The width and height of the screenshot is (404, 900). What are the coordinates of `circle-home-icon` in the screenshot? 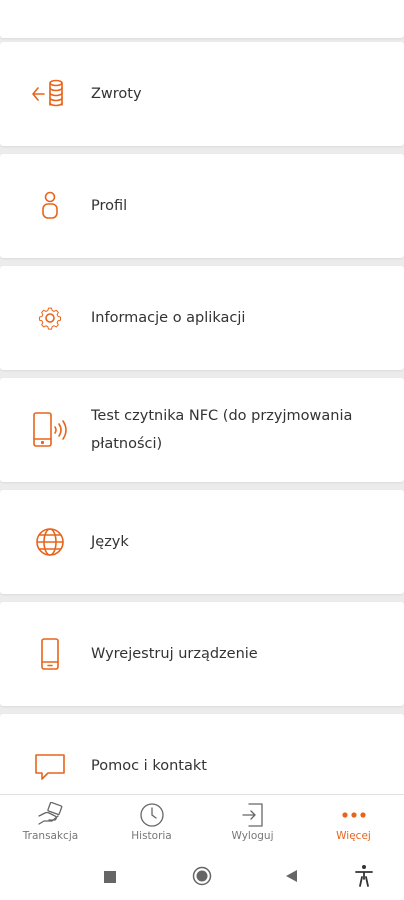 It's located at (202, 878).